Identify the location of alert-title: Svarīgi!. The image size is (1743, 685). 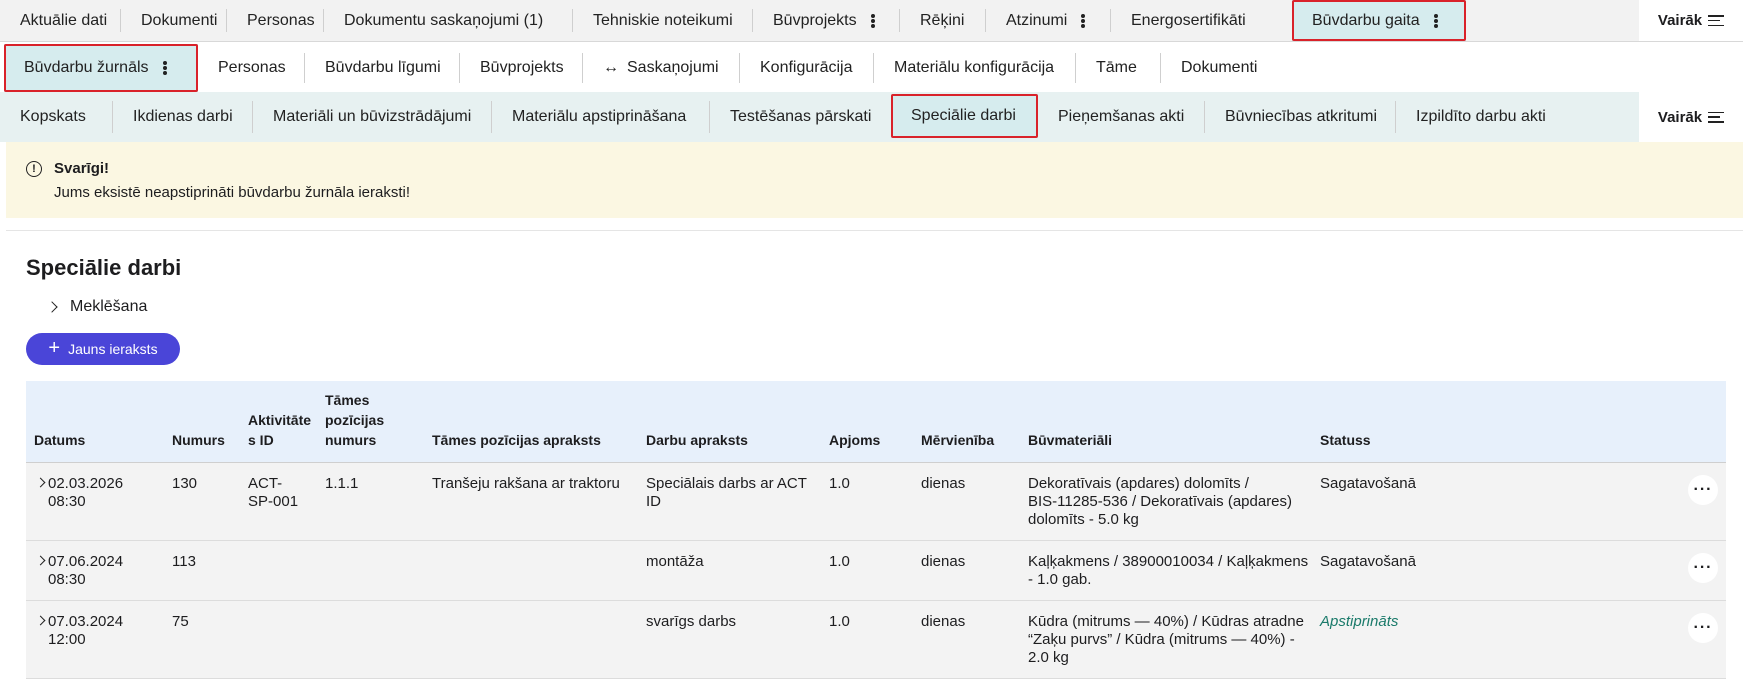
(82, 168).